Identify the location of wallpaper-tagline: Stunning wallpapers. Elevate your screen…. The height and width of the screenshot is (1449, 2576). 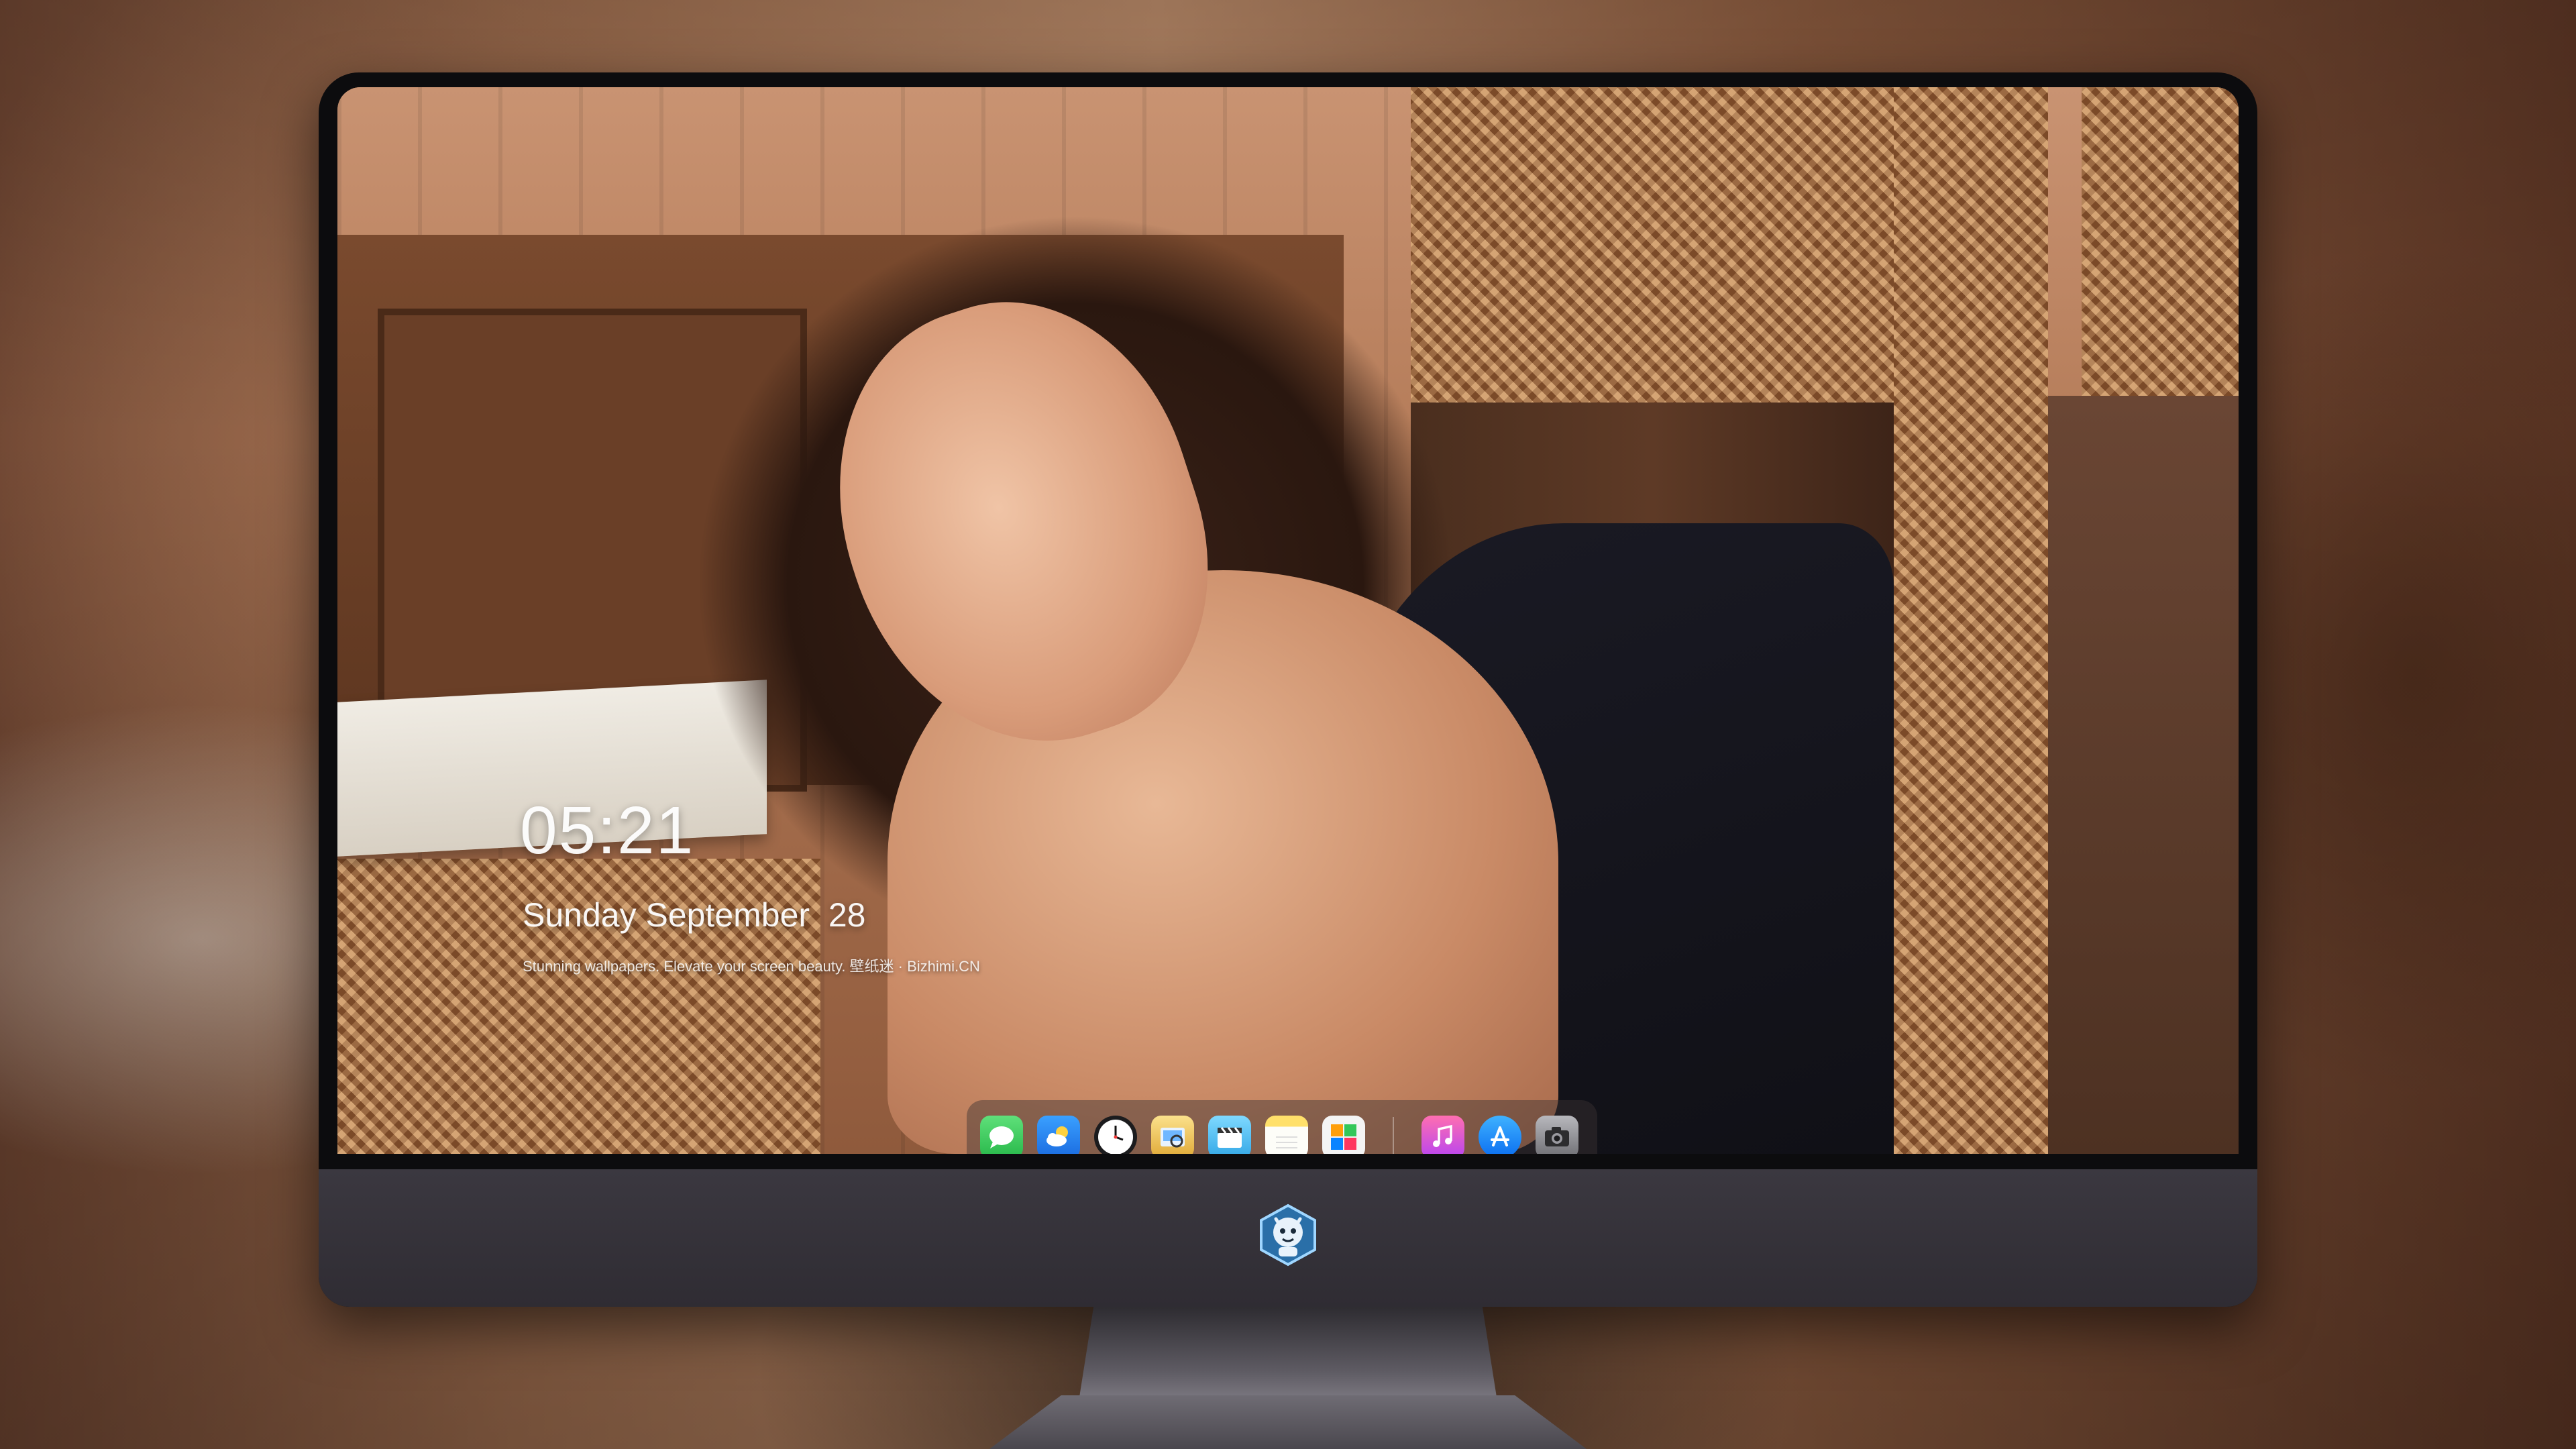
(751, 966).